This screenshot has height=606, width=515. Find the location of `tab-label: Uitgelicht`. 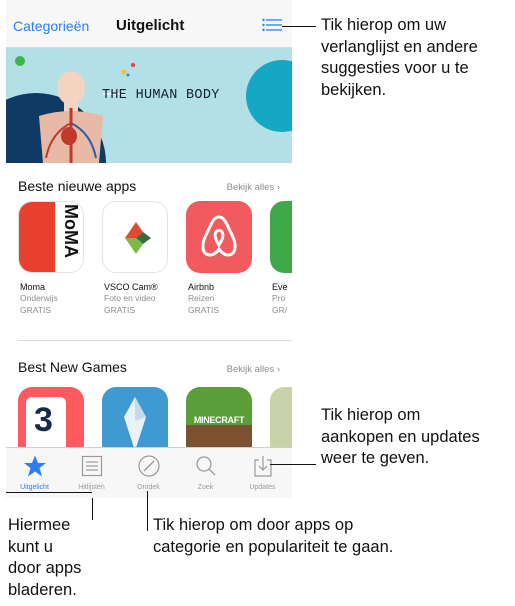

tab-label: Uitgelicht is located at coordinates (34, 487).